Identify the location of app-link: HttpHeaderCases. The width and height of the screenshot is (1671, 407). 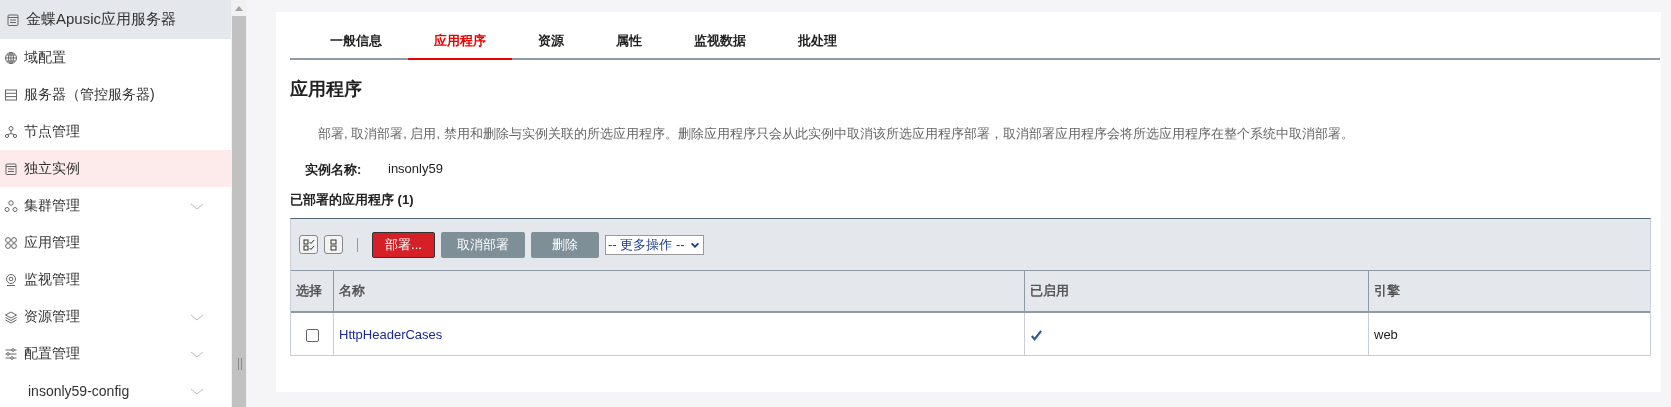
(391, 334).